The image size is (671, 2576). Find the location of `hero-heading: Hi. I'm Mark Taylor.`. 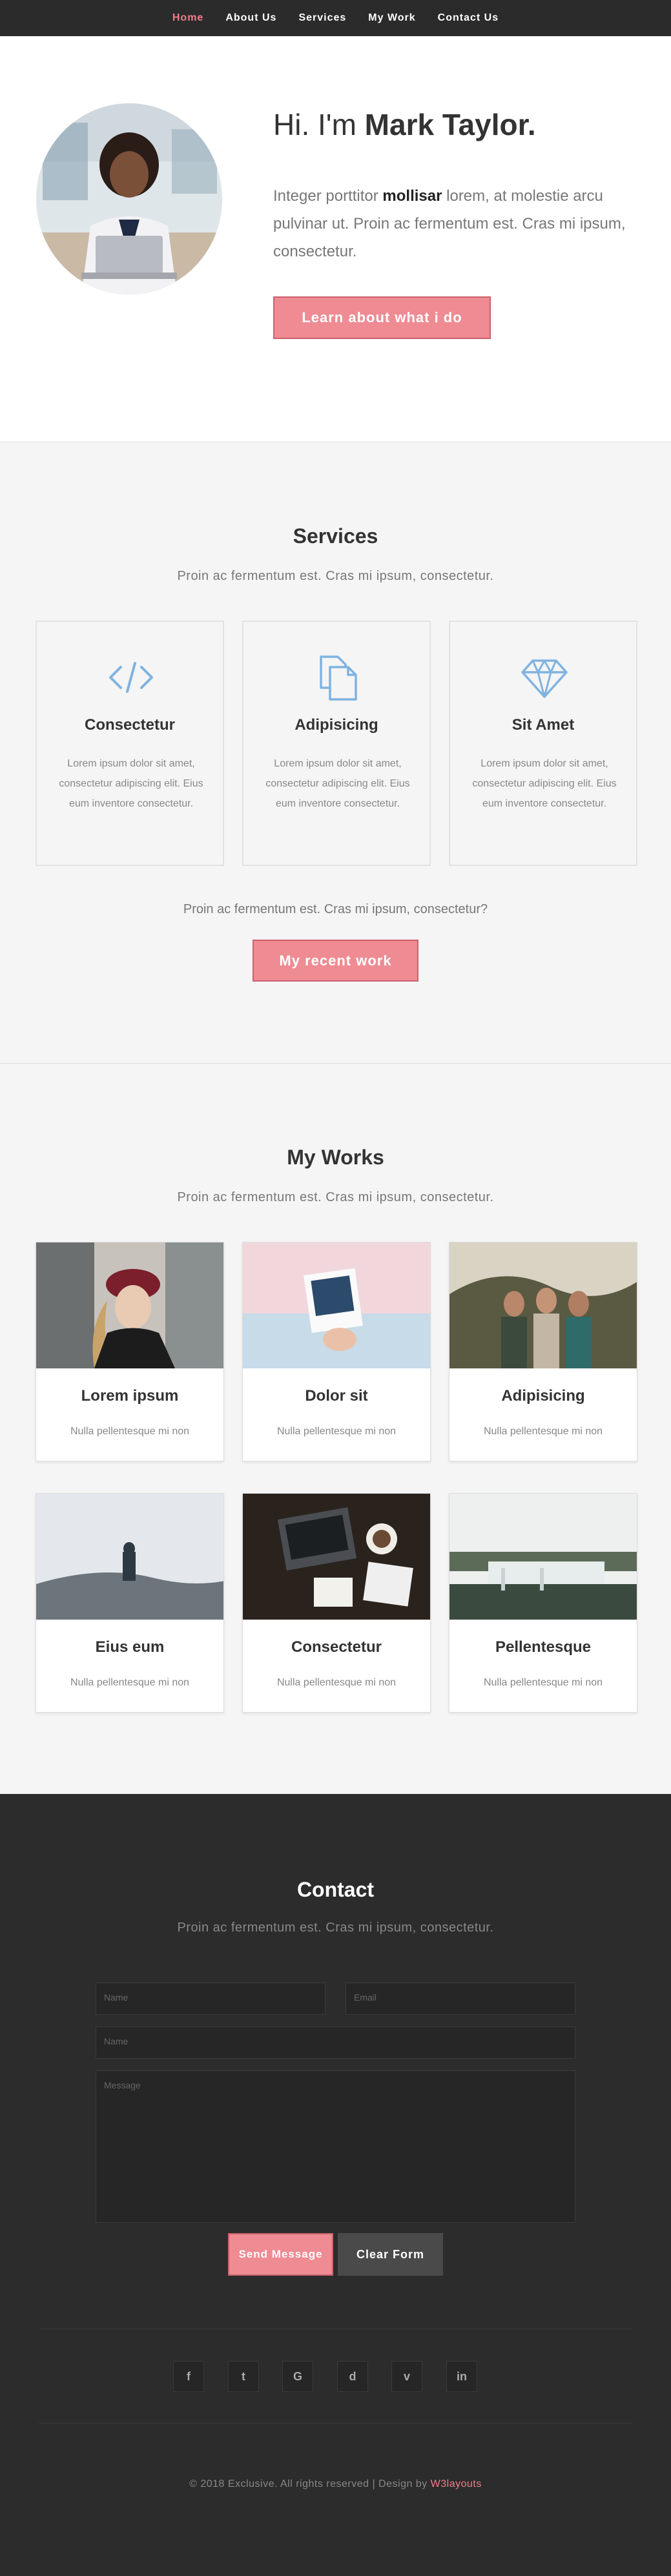

hero-heading: Hi. I'm Mark Taylor. is located at coordinates (404, 124).